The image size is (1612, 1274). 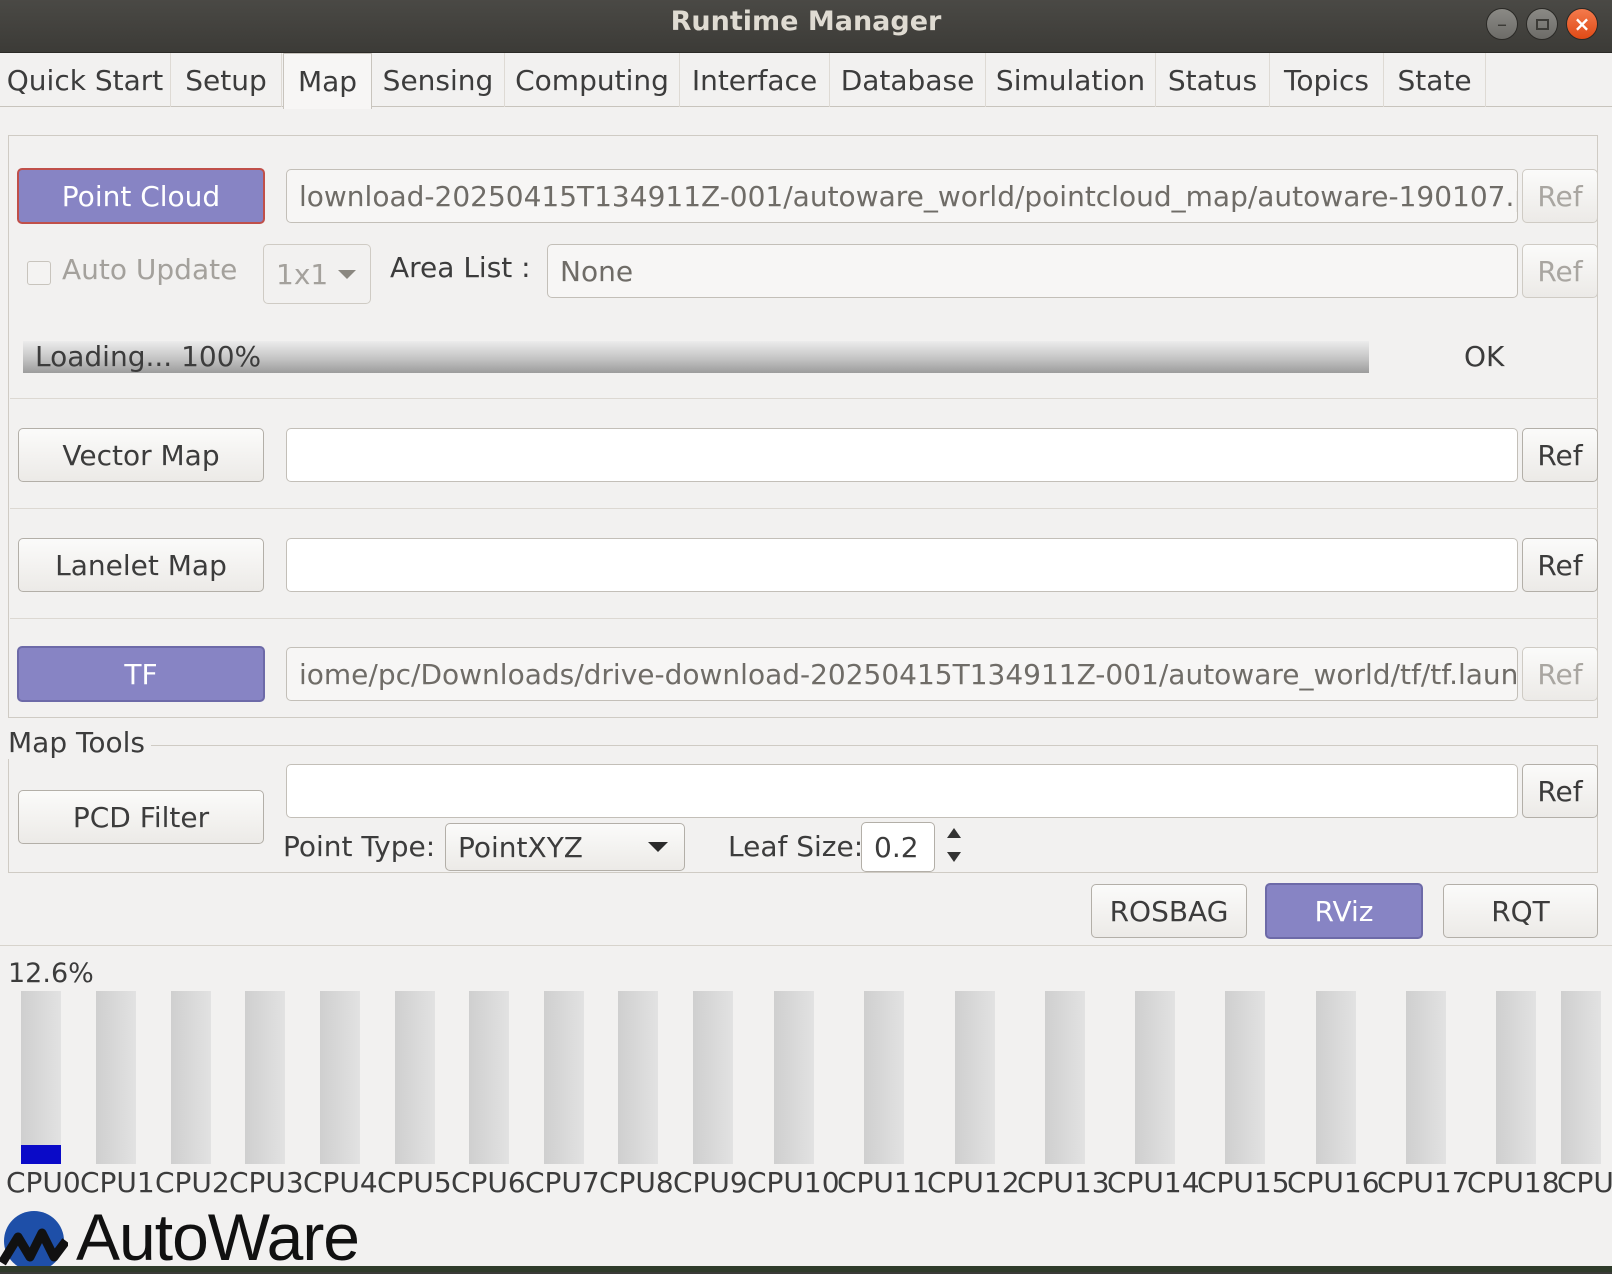 I want to click on cpu-label: CPU8, so click(x=636, y=1182).